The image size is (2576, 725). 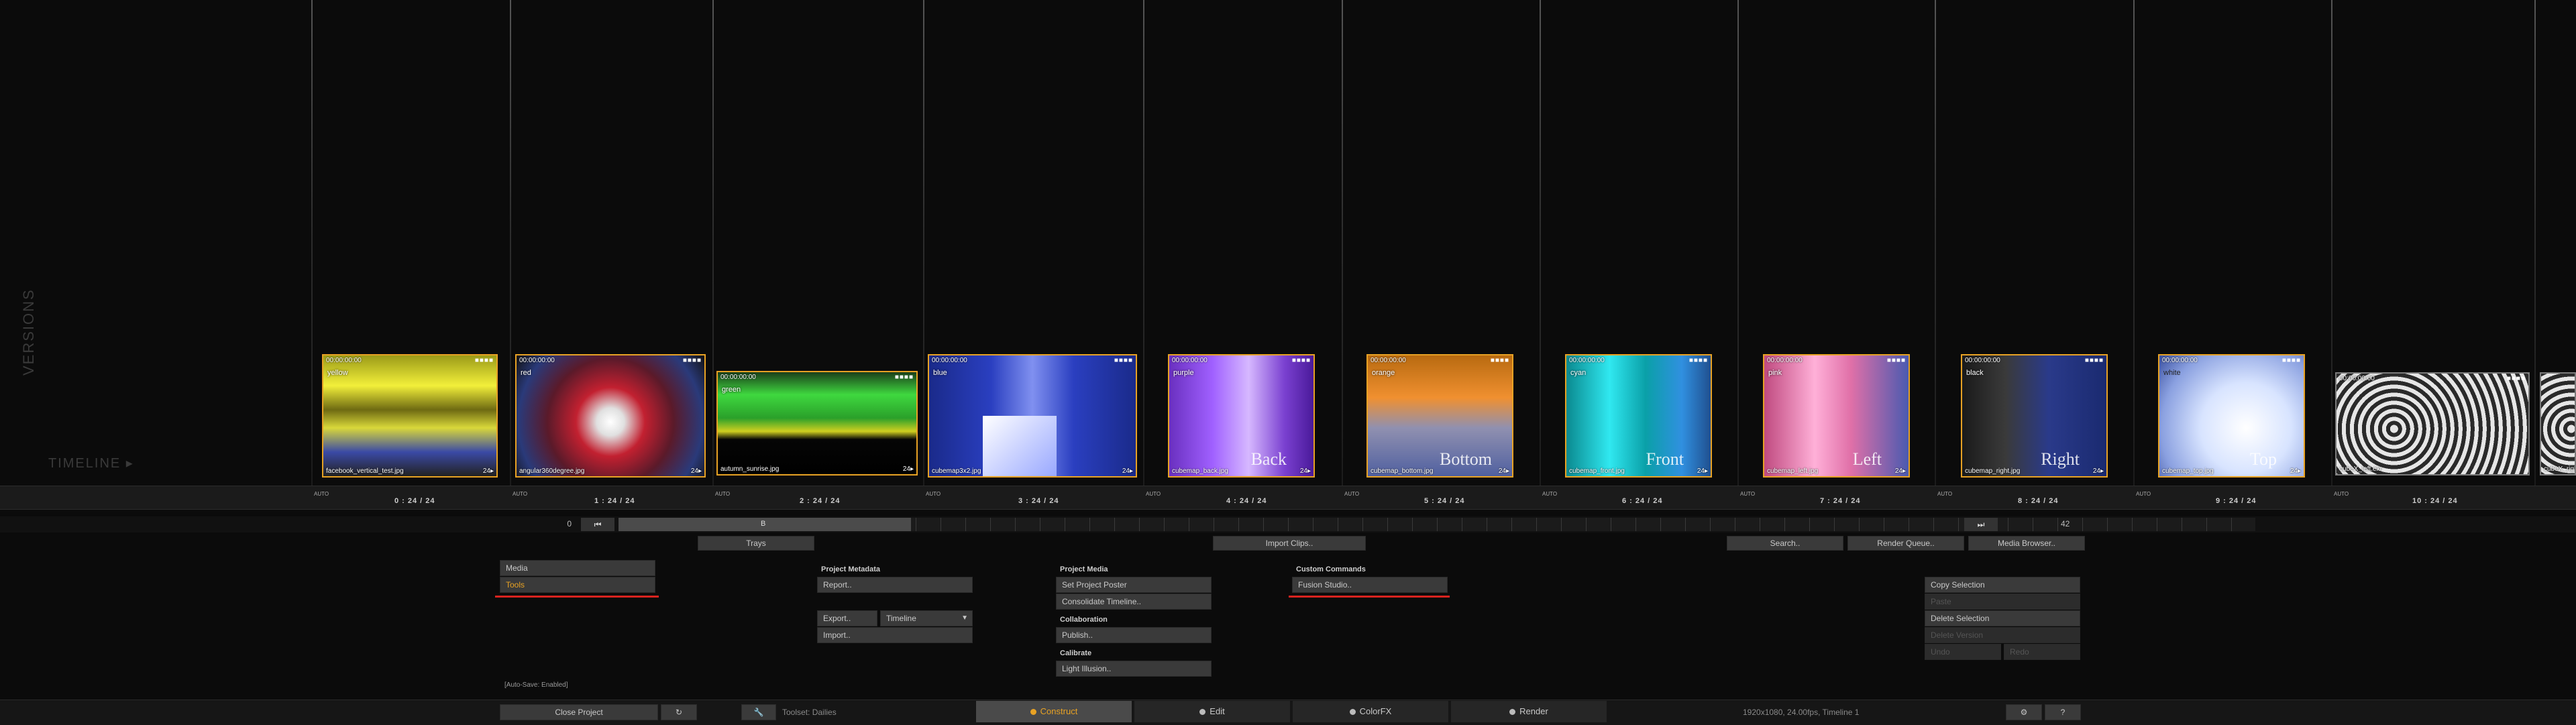 What do you see at coordinates (2002, 602) in the screenshot?
I see `paste-button: Paste` at bounding box center [2002, 602].